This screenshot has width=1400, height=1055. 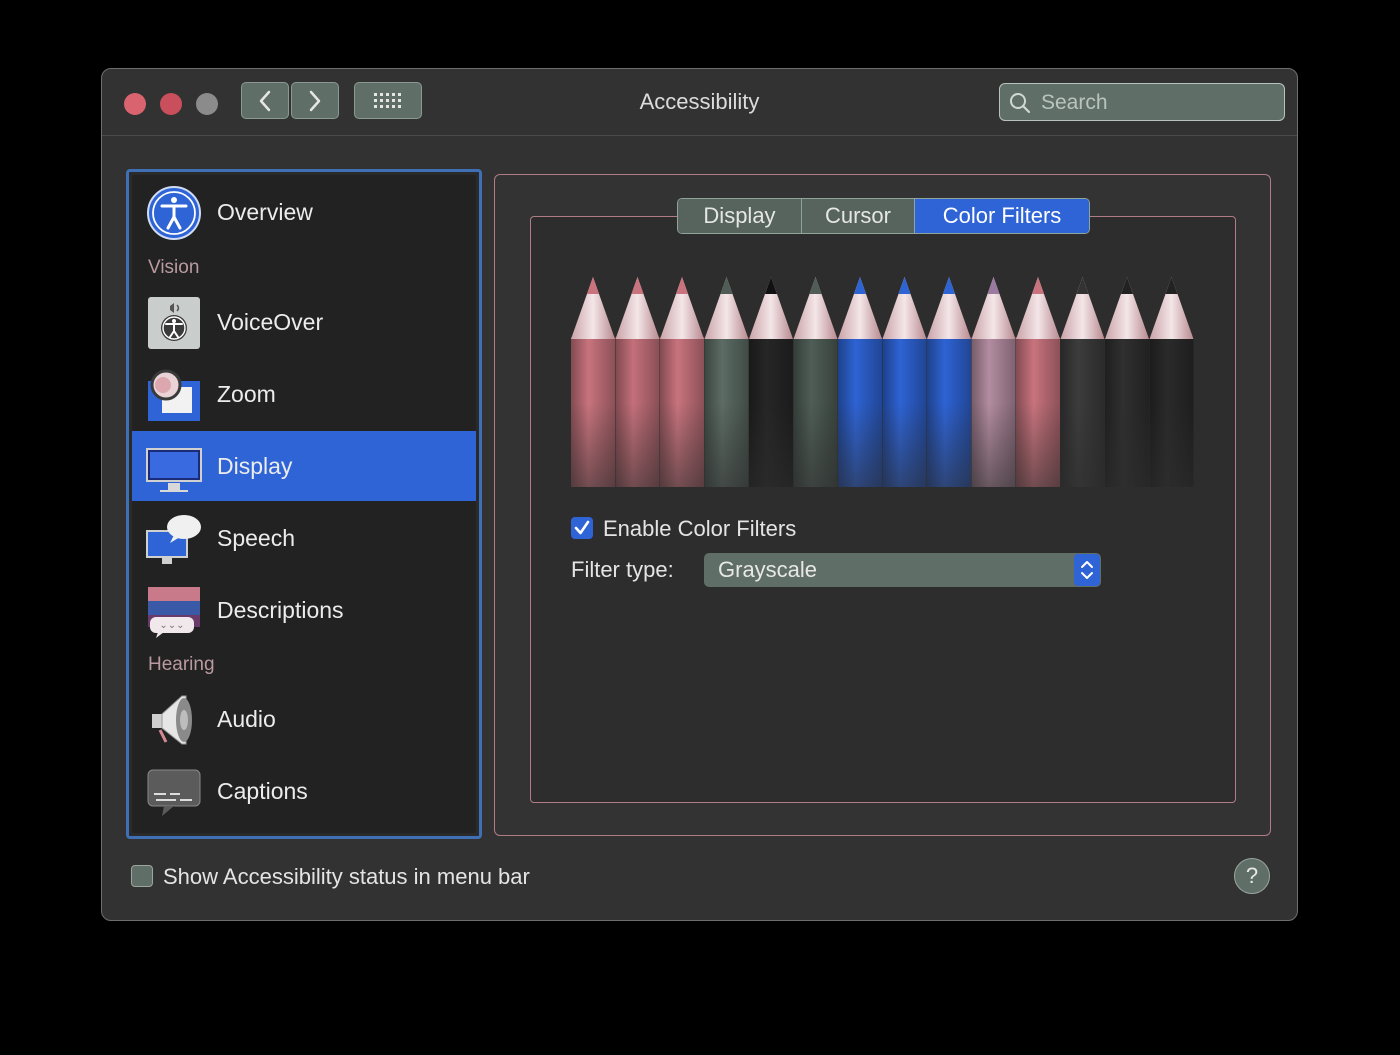 I want to click on sidebar-item-display: Display, so click(x=304, y=466).